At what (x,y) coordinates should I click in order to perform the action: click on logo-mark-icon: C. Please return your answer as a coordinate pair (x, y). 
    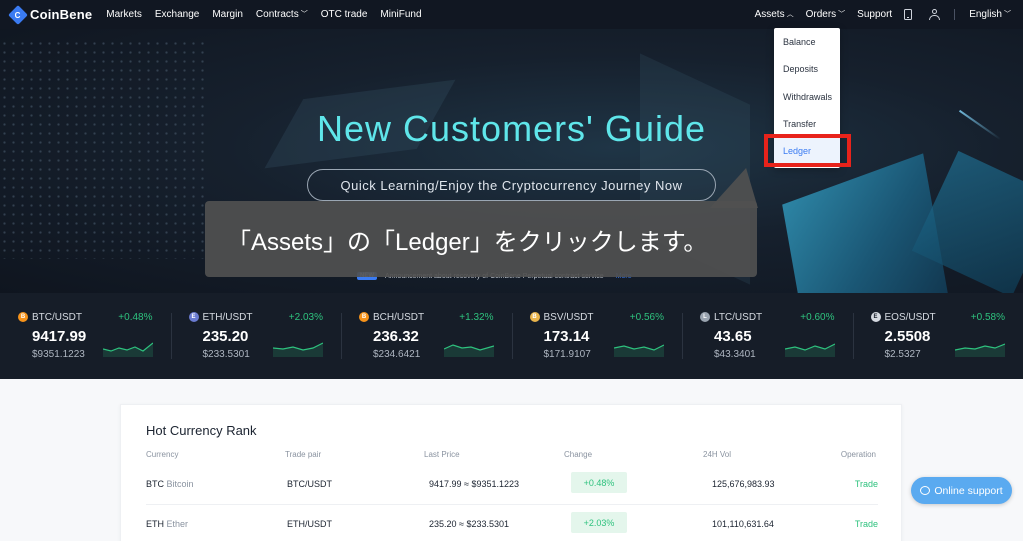
    Looking at the image, I should click on (18, 14).